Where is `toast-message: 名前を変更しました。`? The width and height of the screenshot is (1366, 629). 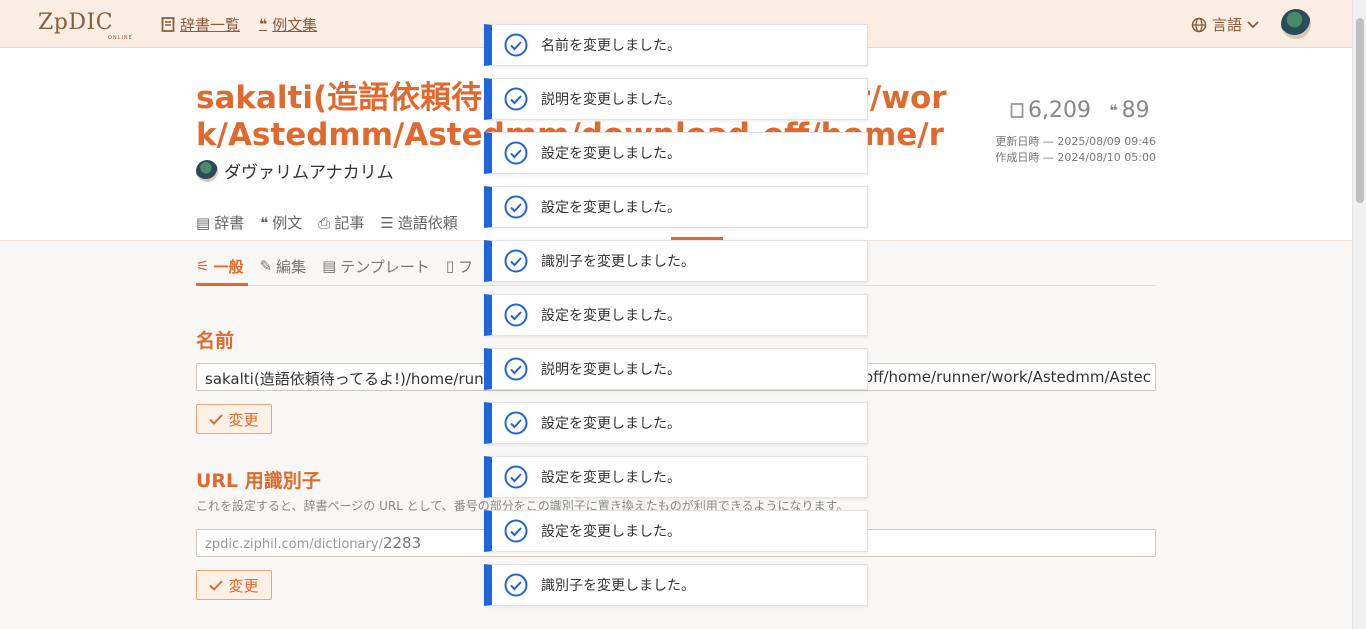
toast-message: 名前を変更しました。 is located at coordinates (611, 46).